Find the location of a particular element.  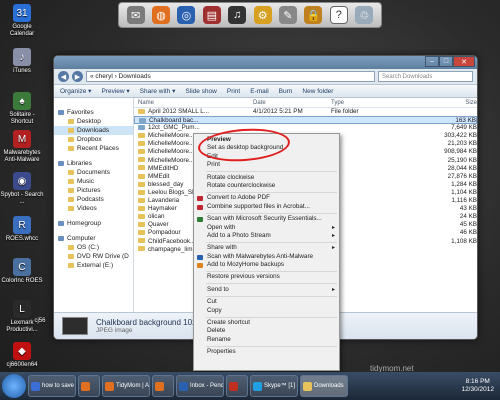

taskbar-button-label: Downloads is located at coordinates (329, 386).